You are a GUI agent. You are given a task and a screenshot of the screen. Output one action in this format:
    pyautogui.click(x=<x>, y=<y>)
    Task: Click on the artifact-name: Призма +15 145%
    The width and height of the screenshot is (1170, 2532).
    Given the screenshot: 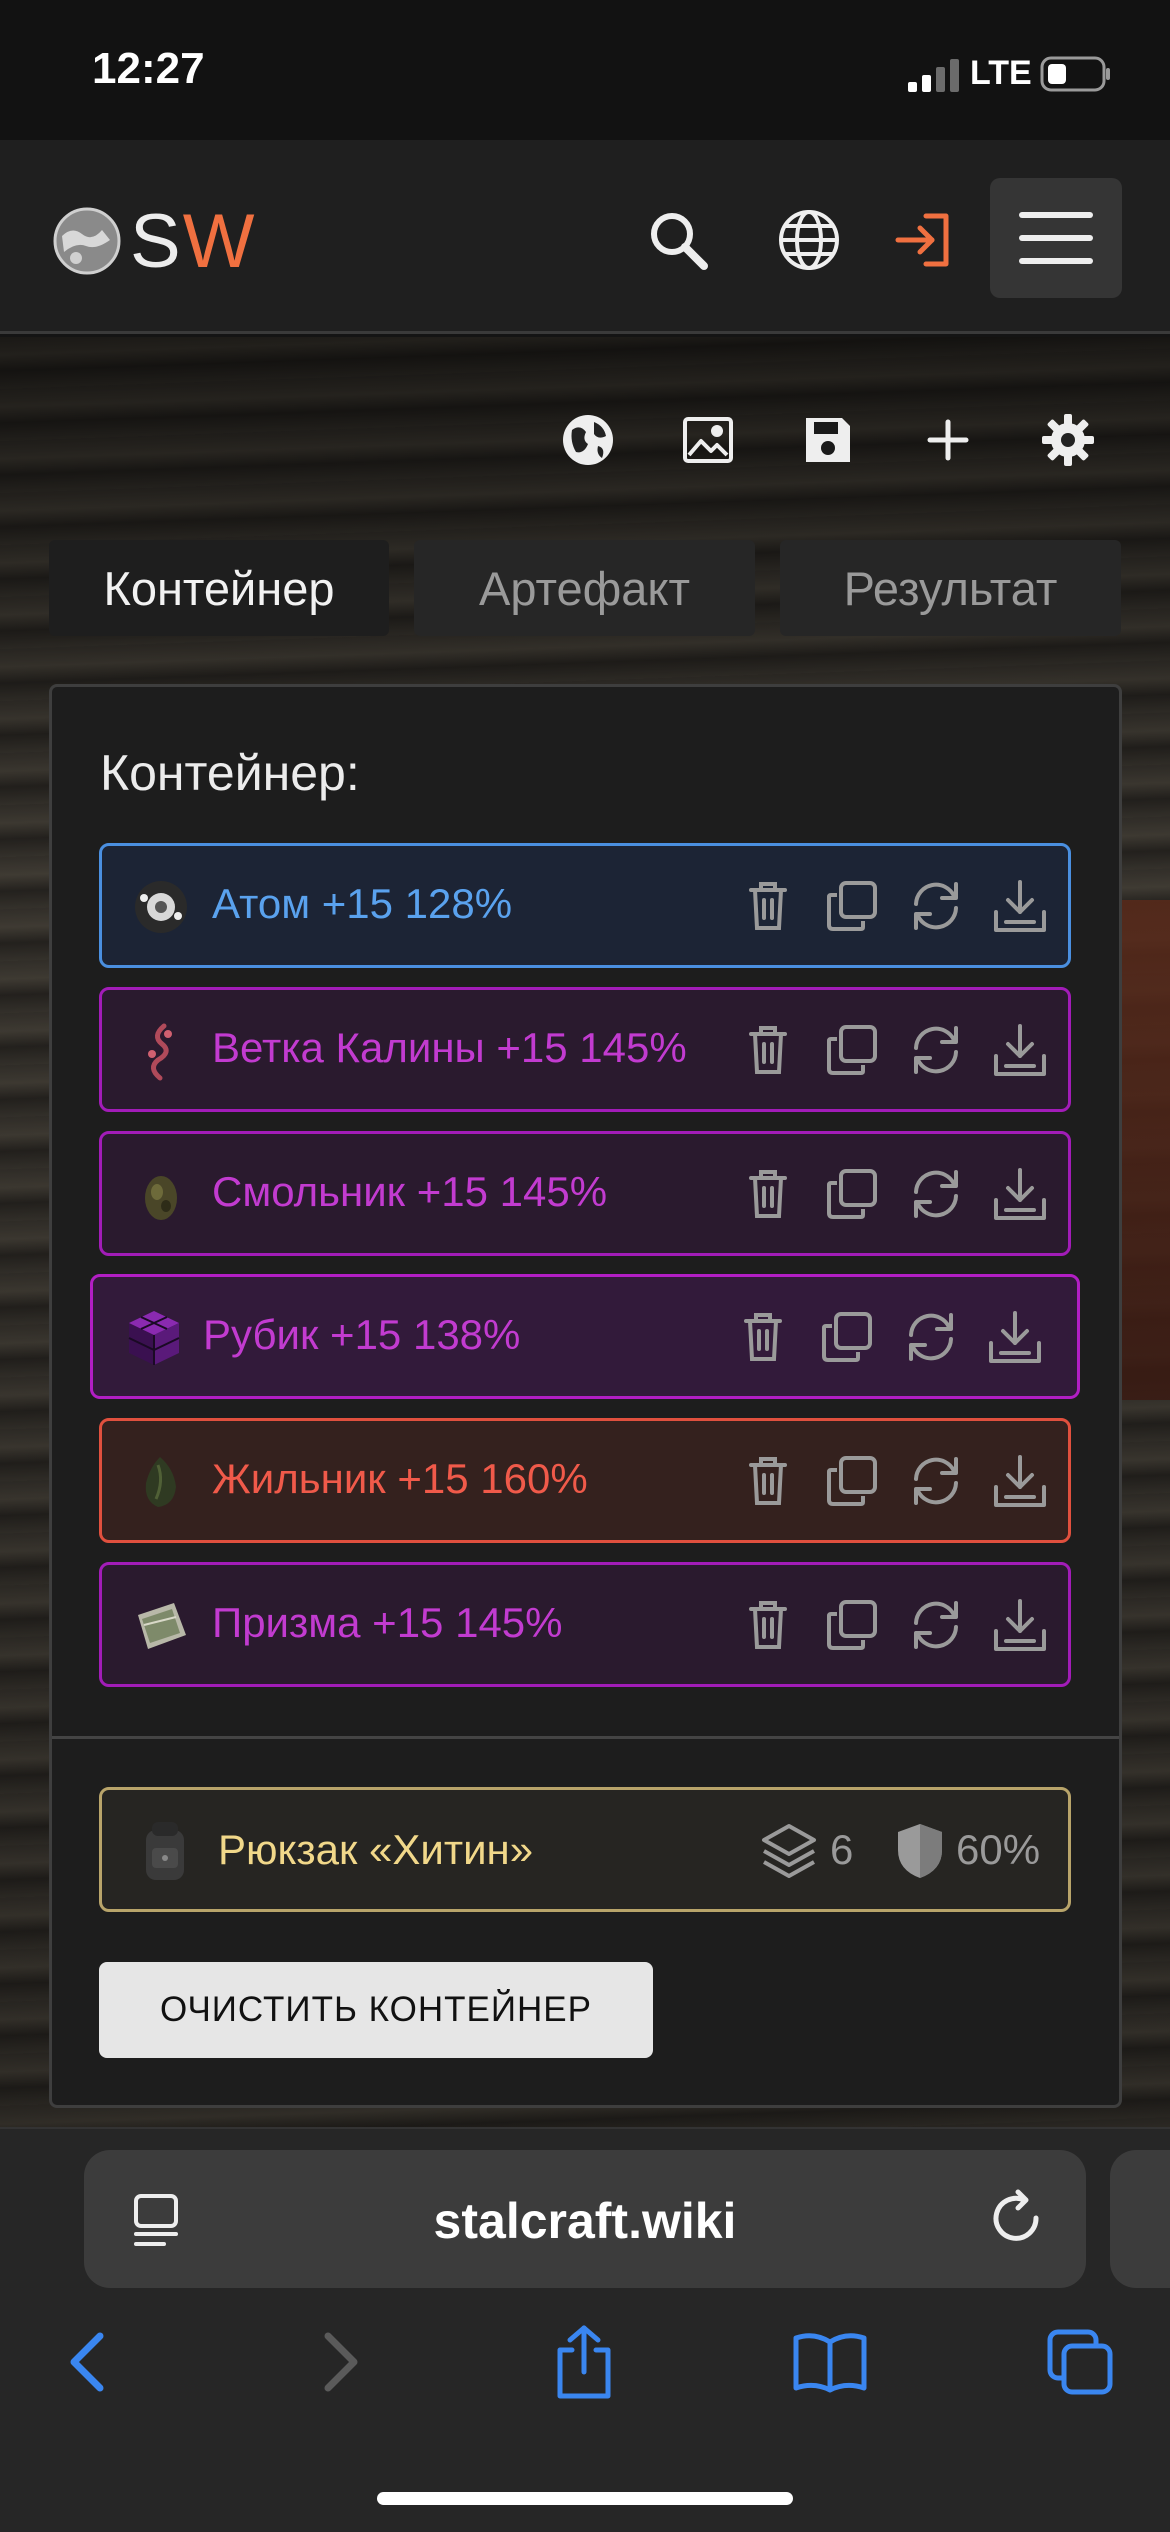 What is the action you would take?
    pyautogui.click(x=387, y=1622)
    